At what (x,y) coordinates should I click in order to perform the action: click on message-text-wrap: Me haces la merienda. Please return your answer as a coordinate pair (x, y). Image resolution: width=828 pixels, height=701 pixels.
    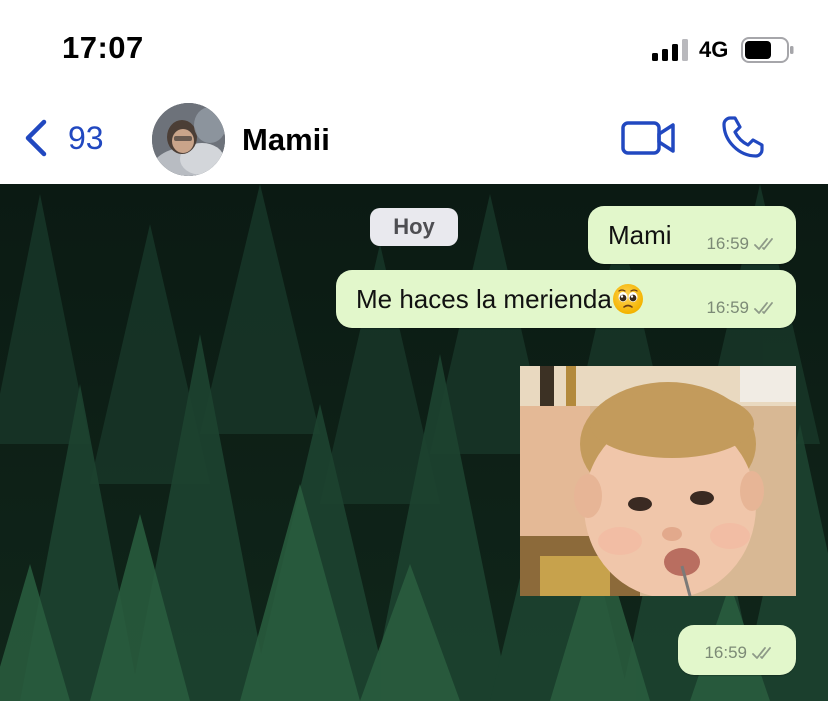
    Looking at the image, I should click on (499, 299).